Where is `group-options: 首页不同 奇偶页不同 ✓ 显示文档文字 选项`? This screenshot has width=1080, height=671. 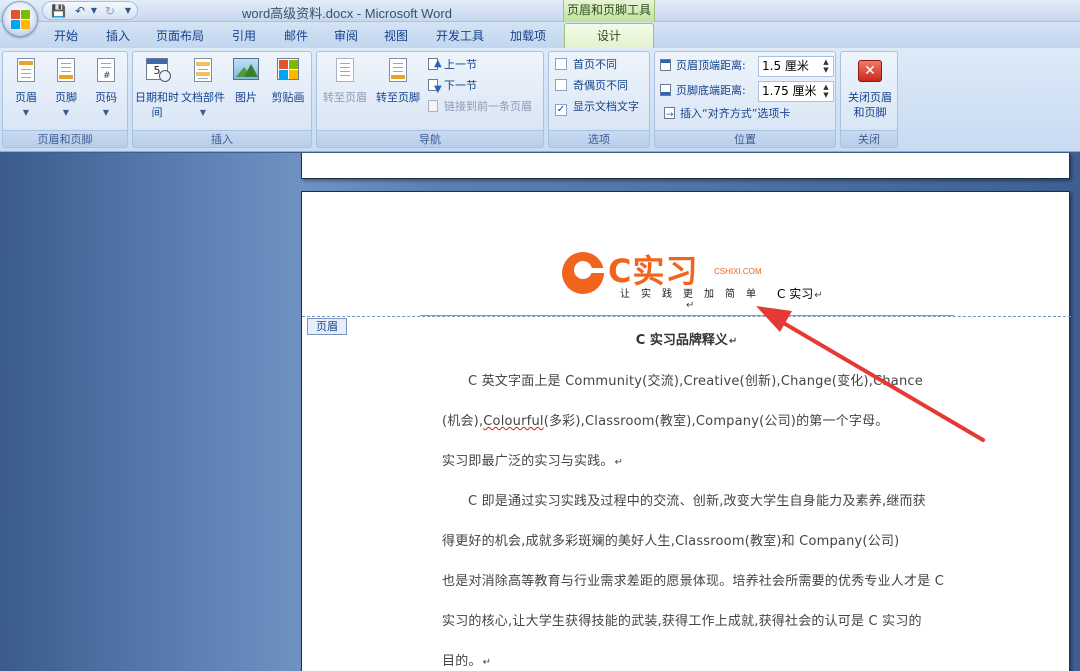 group-options: 首页不同 奇偶页不同 ✓ 显示文档文字 选项 is located at coordinates (599, 99).